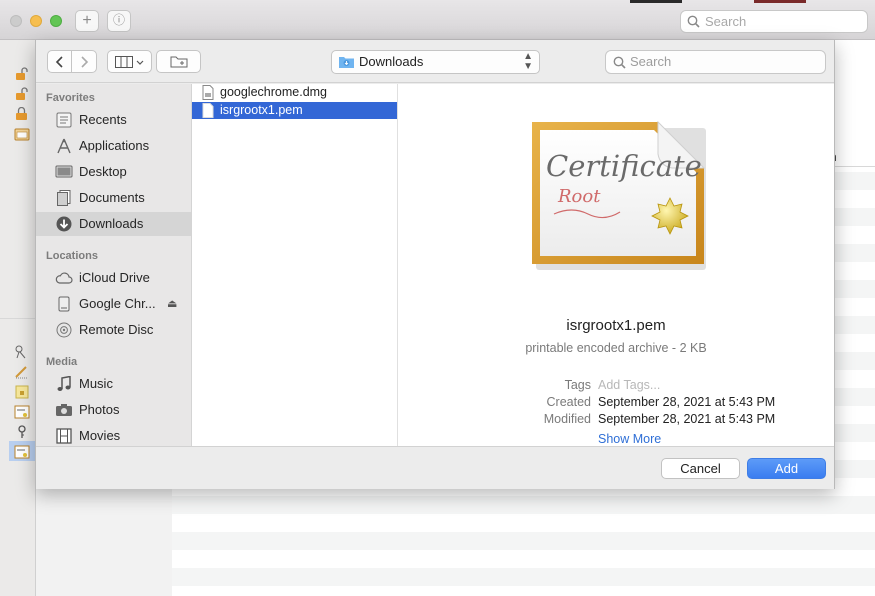 The width and height of the screenshot is (875, 596). I want to click on created-value: September 28, 2021 at 5:43 PM, so click(687, 402).